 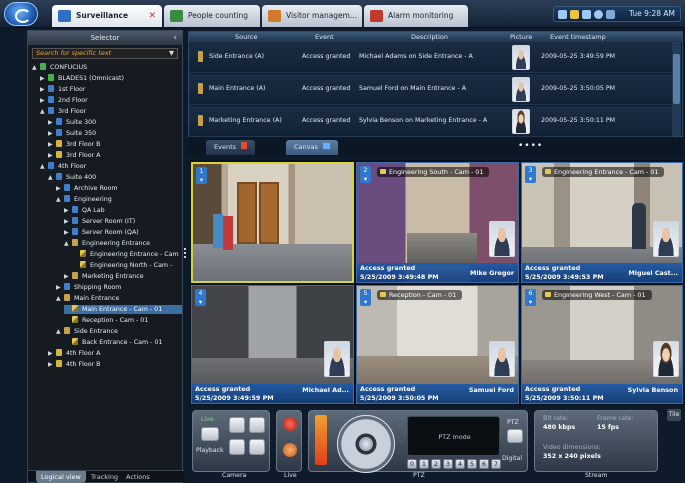 I want to click on events-scrollbar, so click(x=676, y=89).